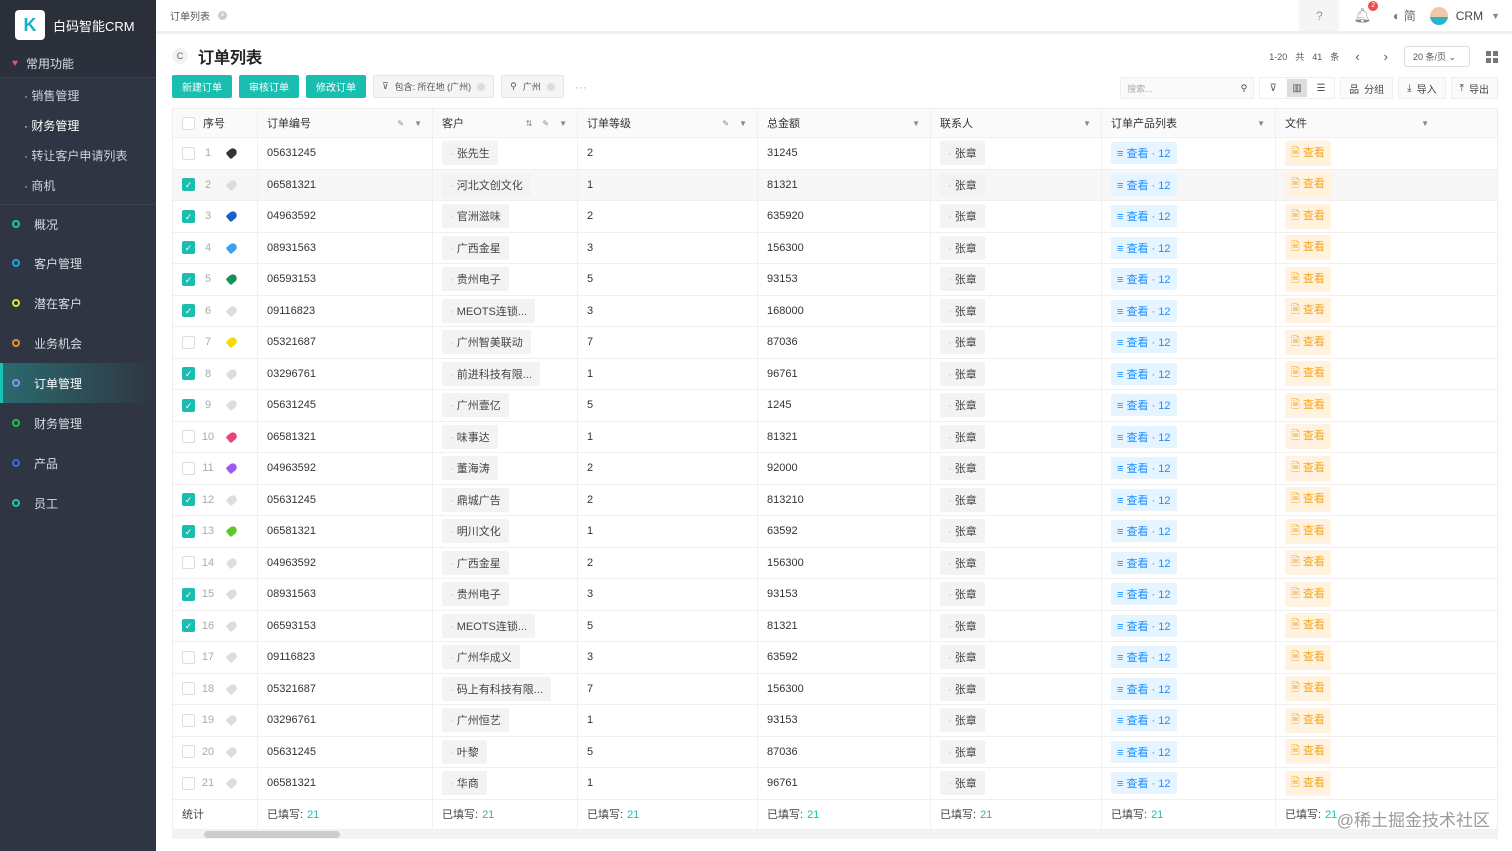  What do you see at coordinates (336, 86) in the screenshot?
I see `edit-order-button: 修改订单` at bounding box center [336, 86].